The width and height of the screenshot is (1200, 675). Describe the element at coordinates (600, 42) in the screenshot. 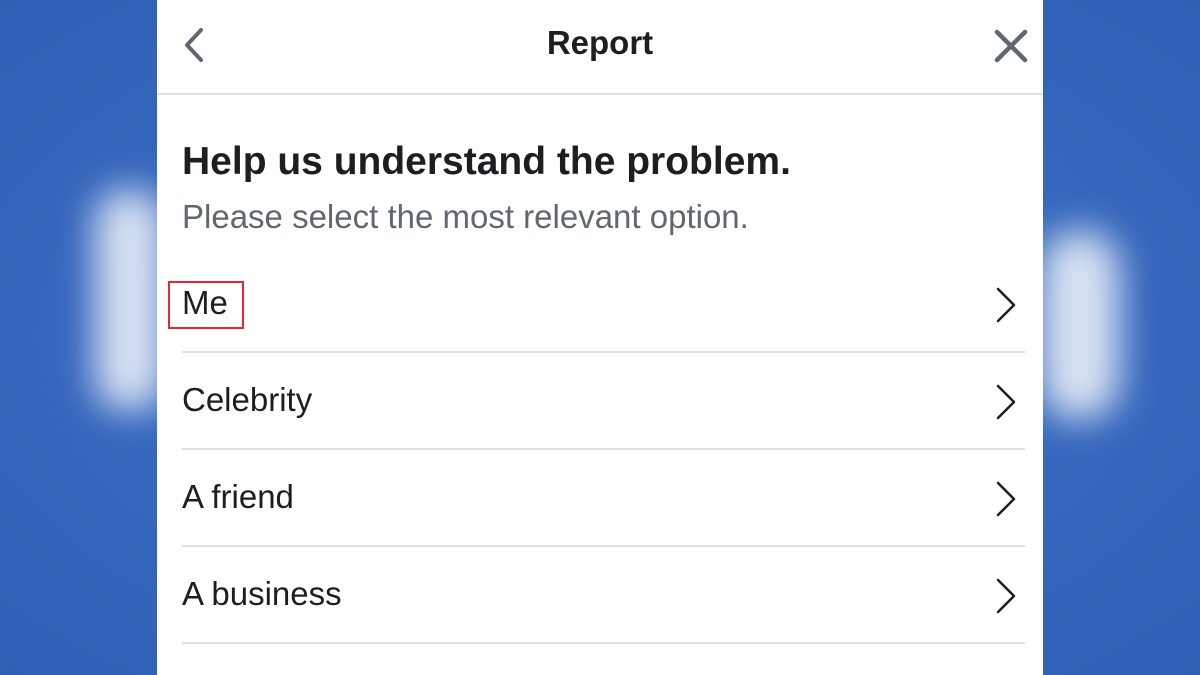

I see `dialog-title: Report` at that location.